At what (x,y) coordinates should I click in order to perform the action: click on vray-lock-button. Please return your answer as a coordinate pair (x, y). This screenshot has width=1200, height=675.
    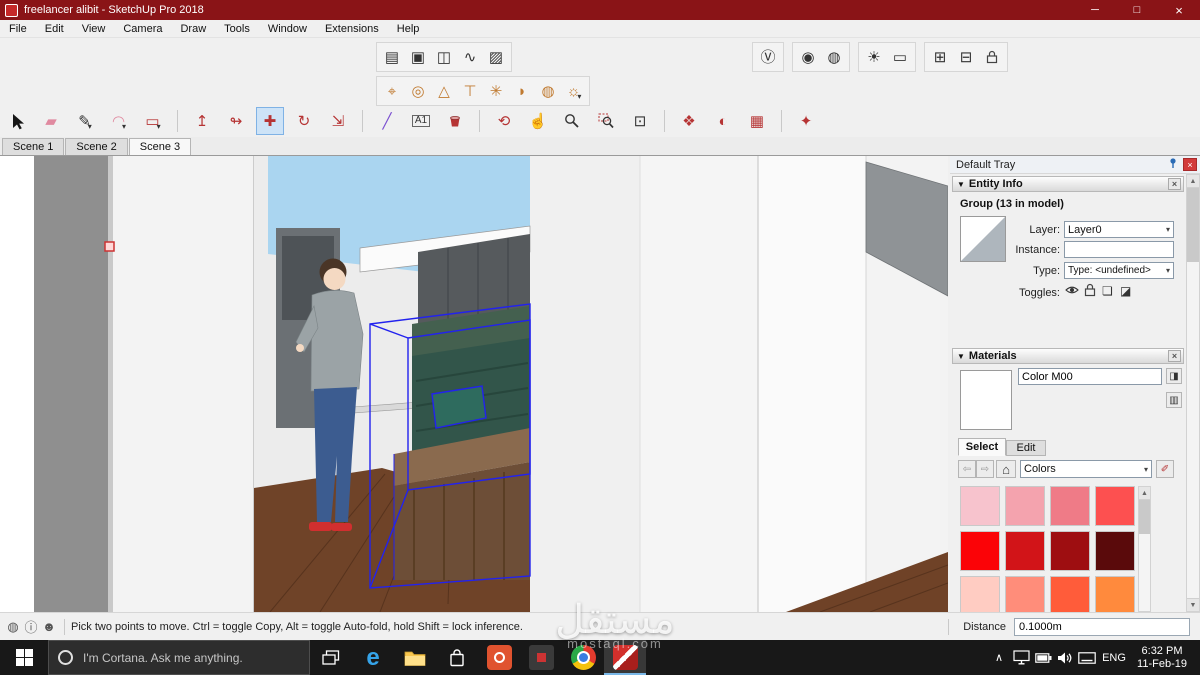
    Looking at the image, I should click on (992, 57).